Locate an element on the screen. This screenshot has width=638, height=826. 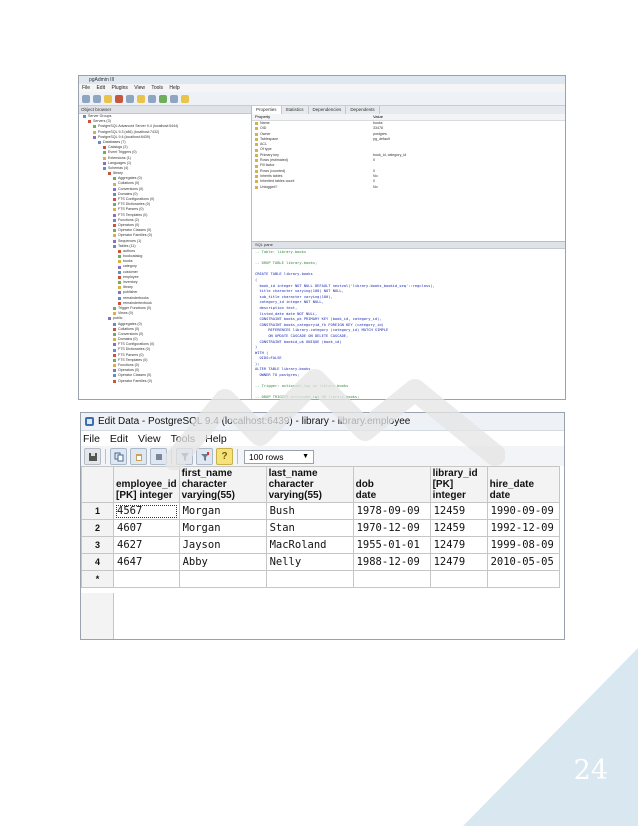
menu-view: View is located at coordinates (149, 439).